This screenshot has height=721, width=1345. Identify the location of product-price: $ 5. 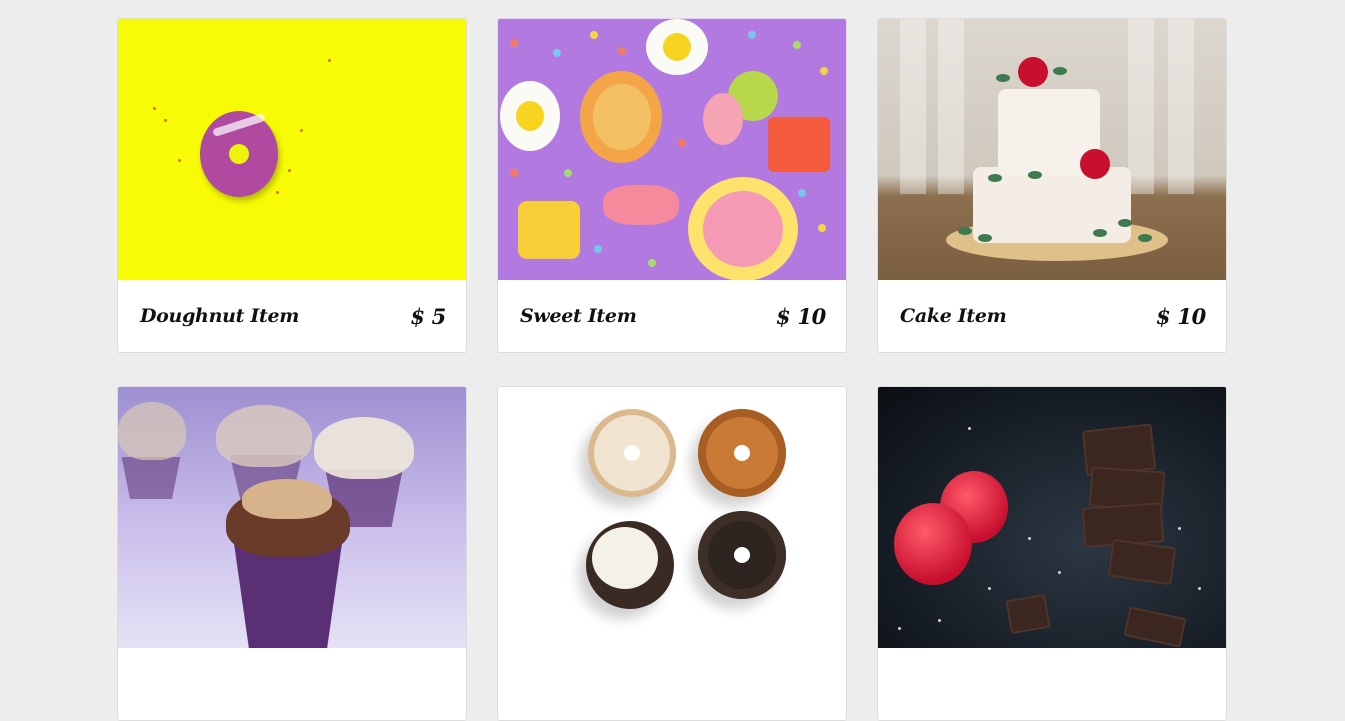
(428, 316).